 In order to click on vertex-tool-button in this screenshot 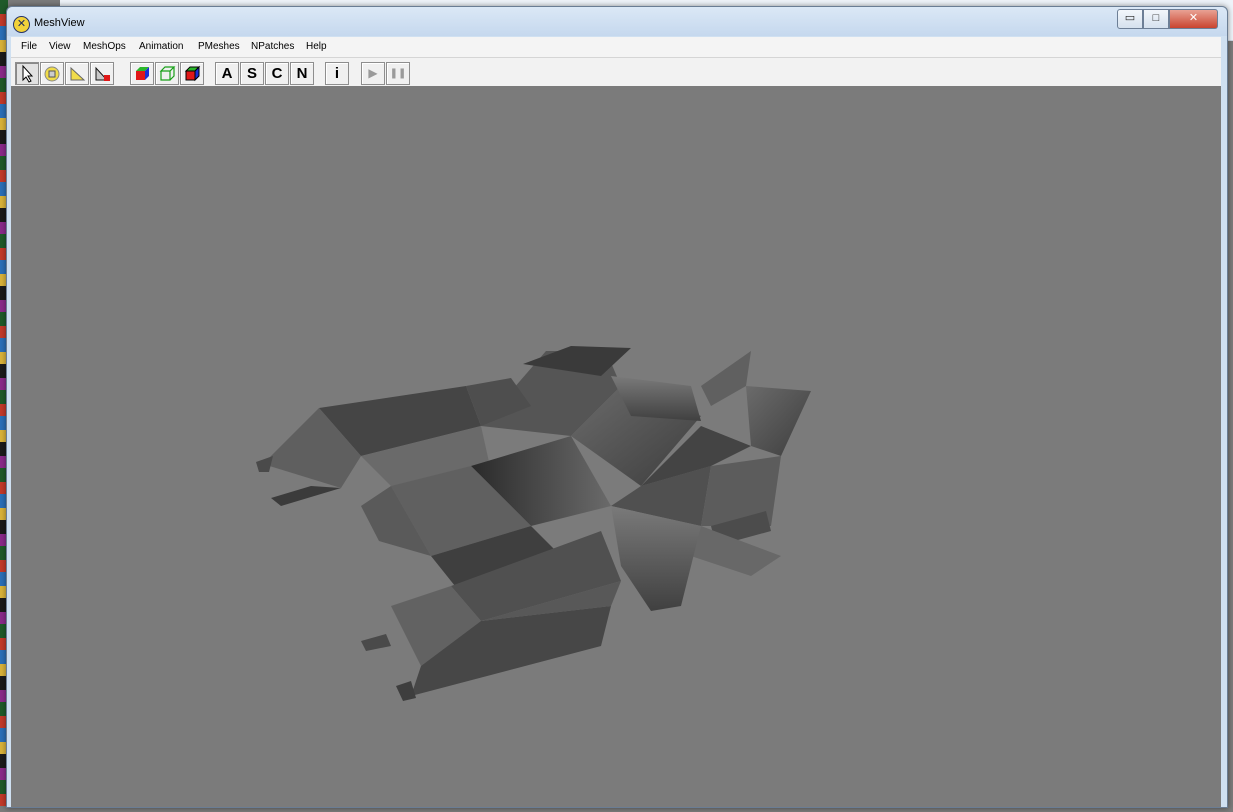, I will do `click(52, 73)`.